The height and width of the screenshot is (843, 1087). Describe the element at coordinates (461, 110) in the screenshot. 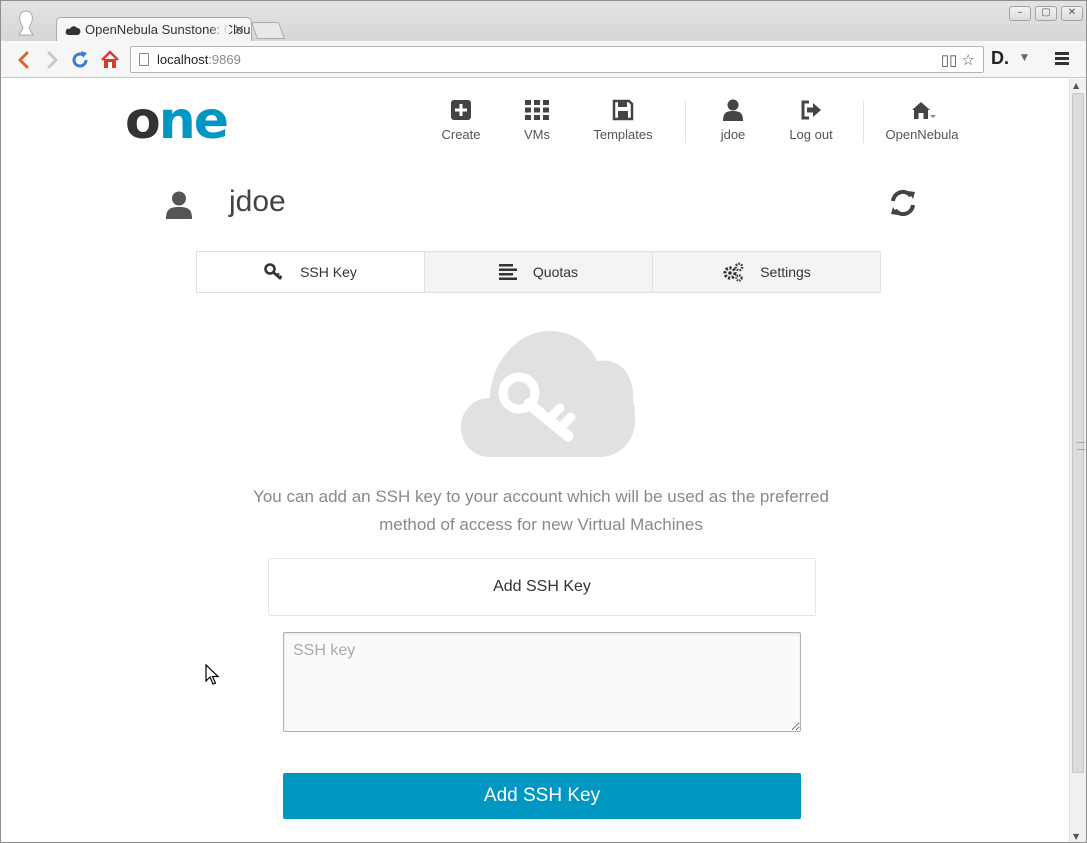

I see `plus-square-icon` at that location.